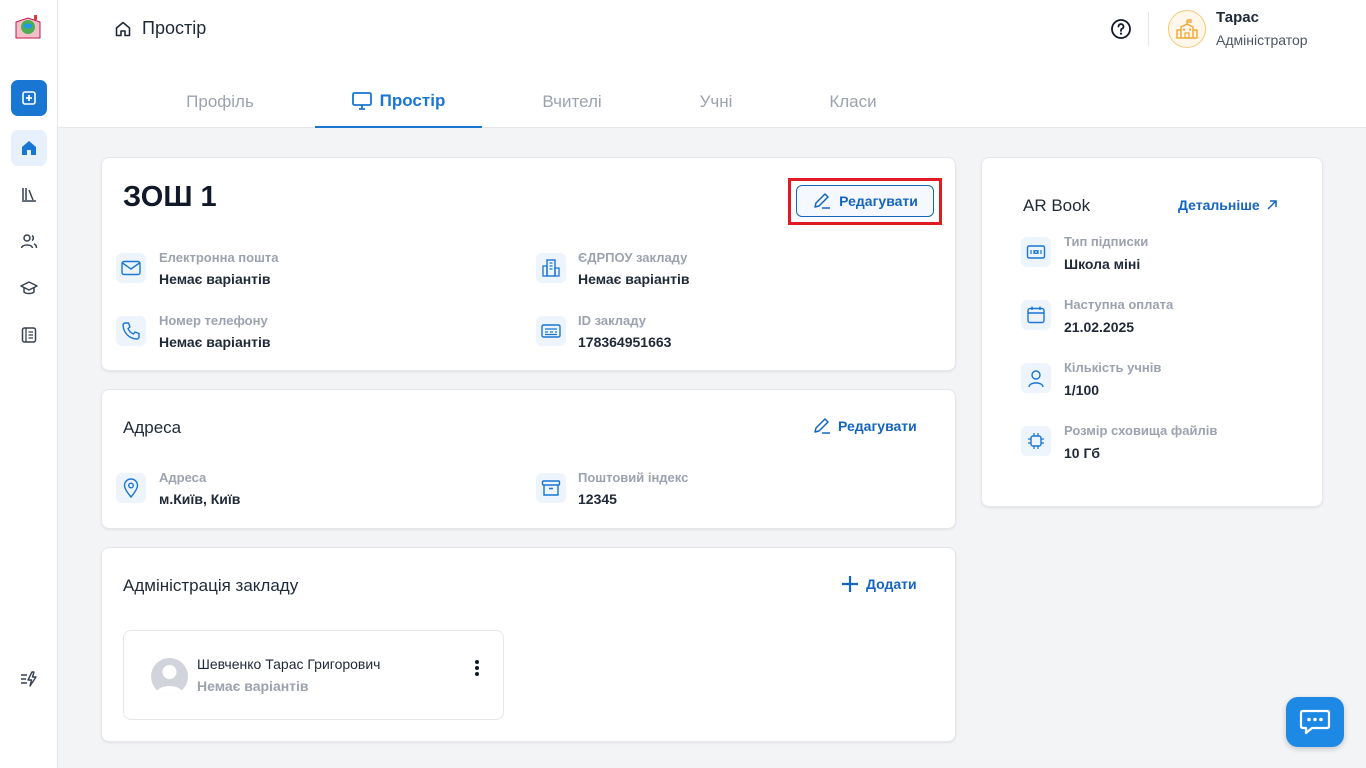 The width and height of the screenshot is (1366, 768). I want to click on add-label: Додати, so click(891, 584).